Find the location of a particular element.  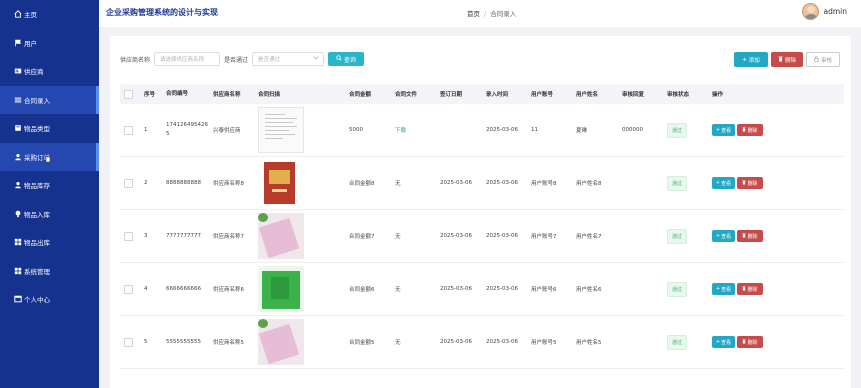

contract-amount: 合同金额7 is located at coordinates (362, 237).